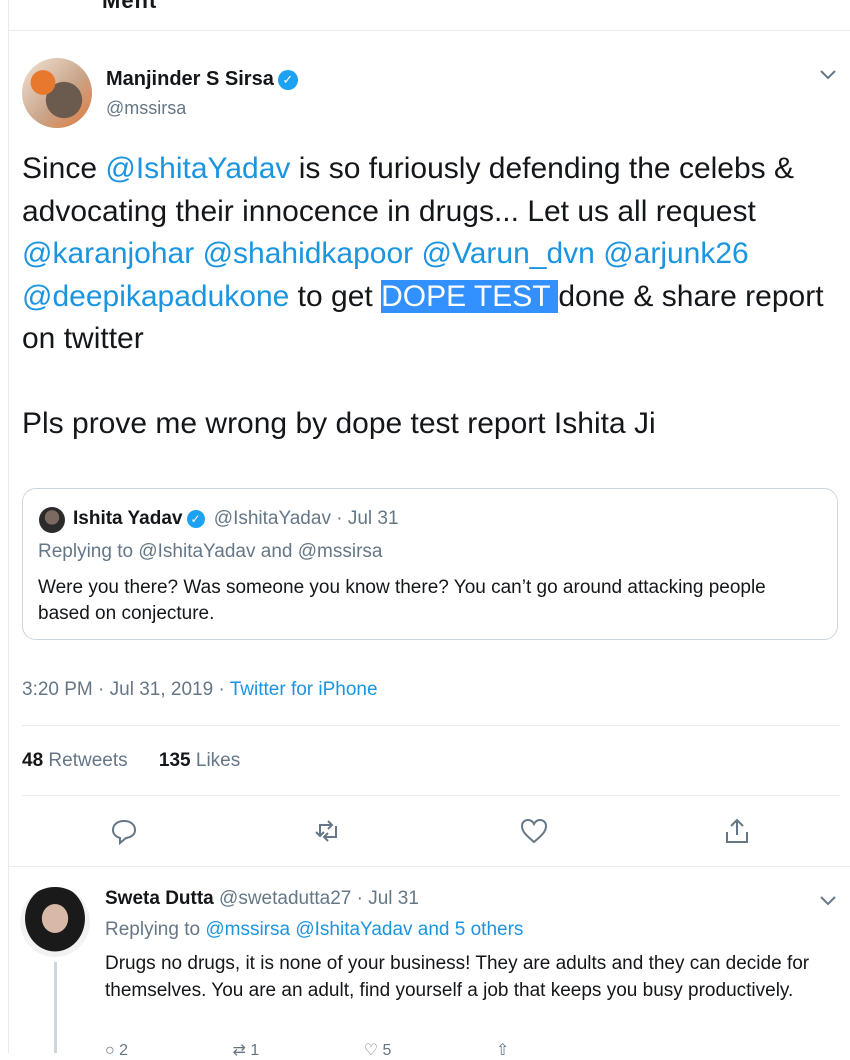  I want to click on reply-author-name: Sweta Dutta, so click(159, 898).